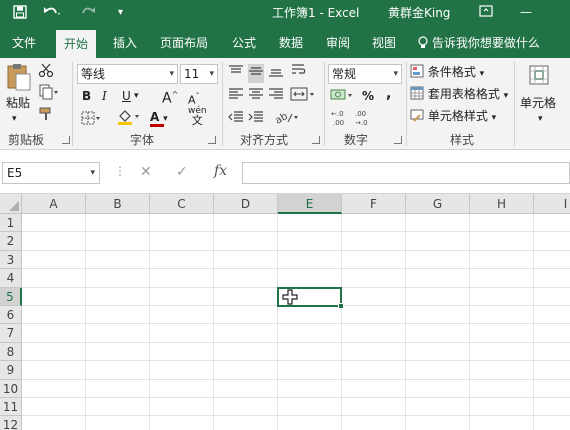 Image resolution: width=570 pixels, height=430 pixels. What do you see at coordinates (129, 119) in the screenshot?
I see `fill-color-icon` at bounding box center [129, 119].